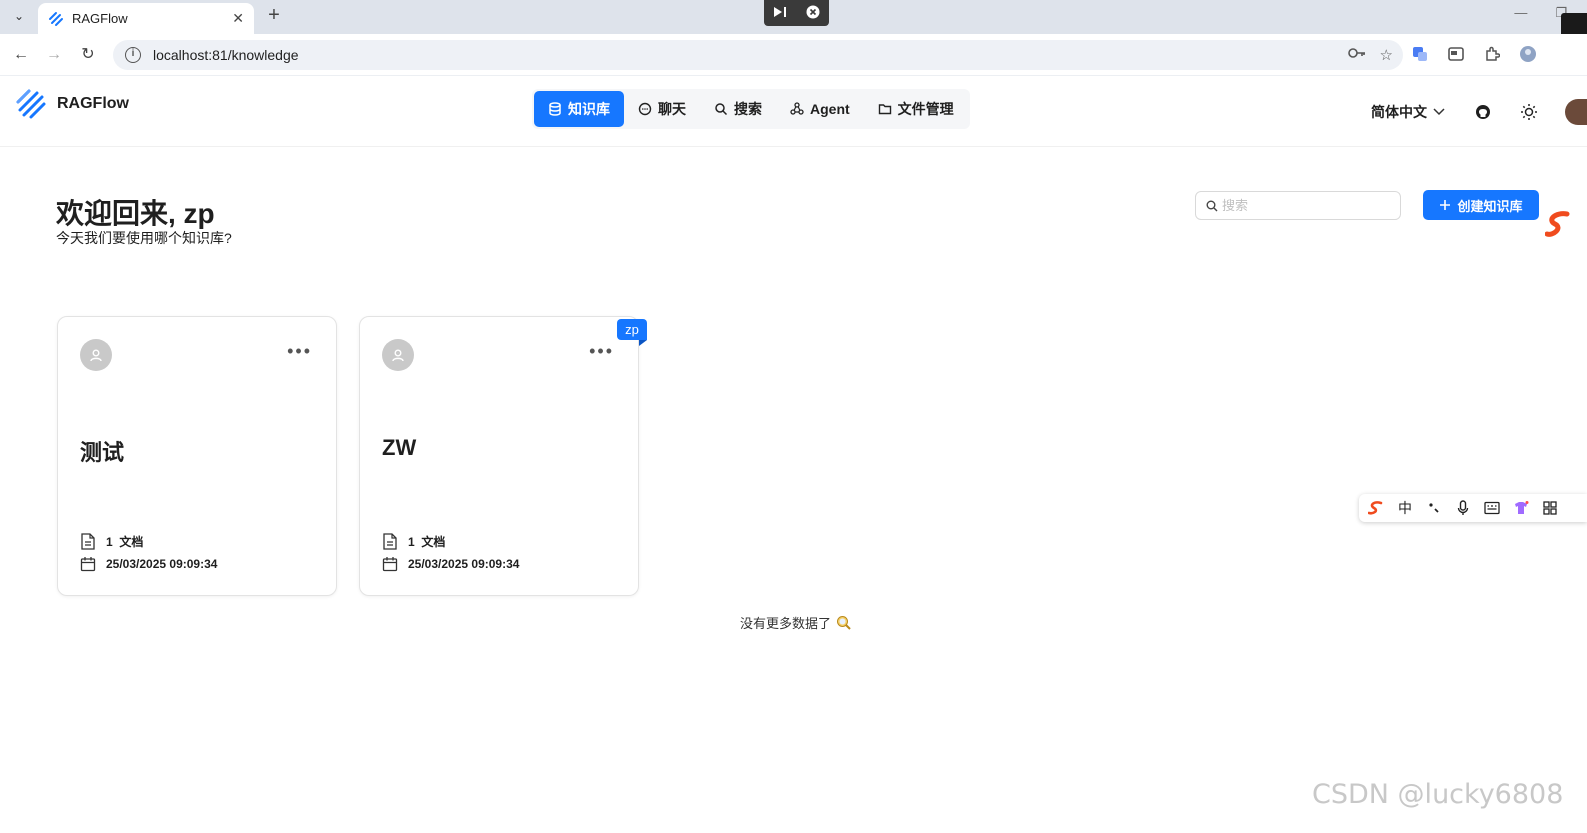  I want to click on card-title: 测试, so click(102, 452).